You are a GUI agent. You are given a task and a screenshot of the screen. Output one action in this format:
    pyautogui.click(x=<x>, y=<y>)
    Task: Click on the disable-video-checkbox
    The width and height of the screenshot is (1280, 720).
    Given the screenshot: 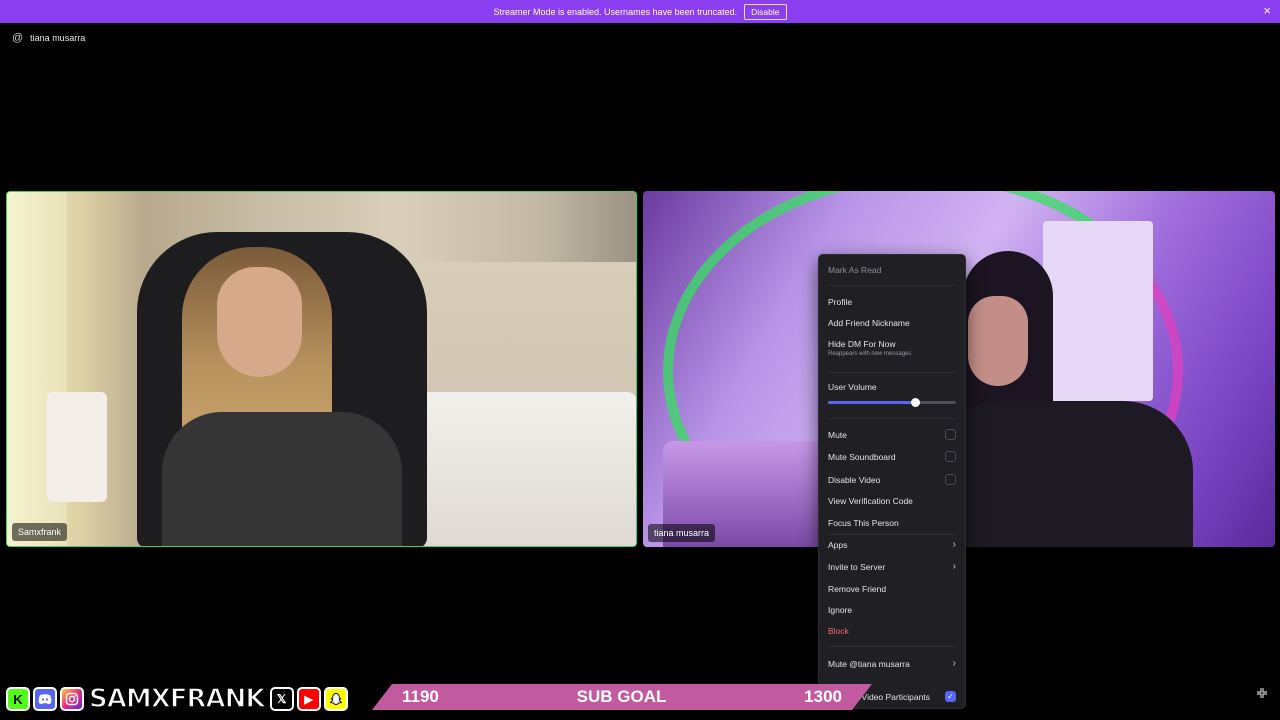 What is the action you would take?
    pyautogui.click(x=950, y=479)
    